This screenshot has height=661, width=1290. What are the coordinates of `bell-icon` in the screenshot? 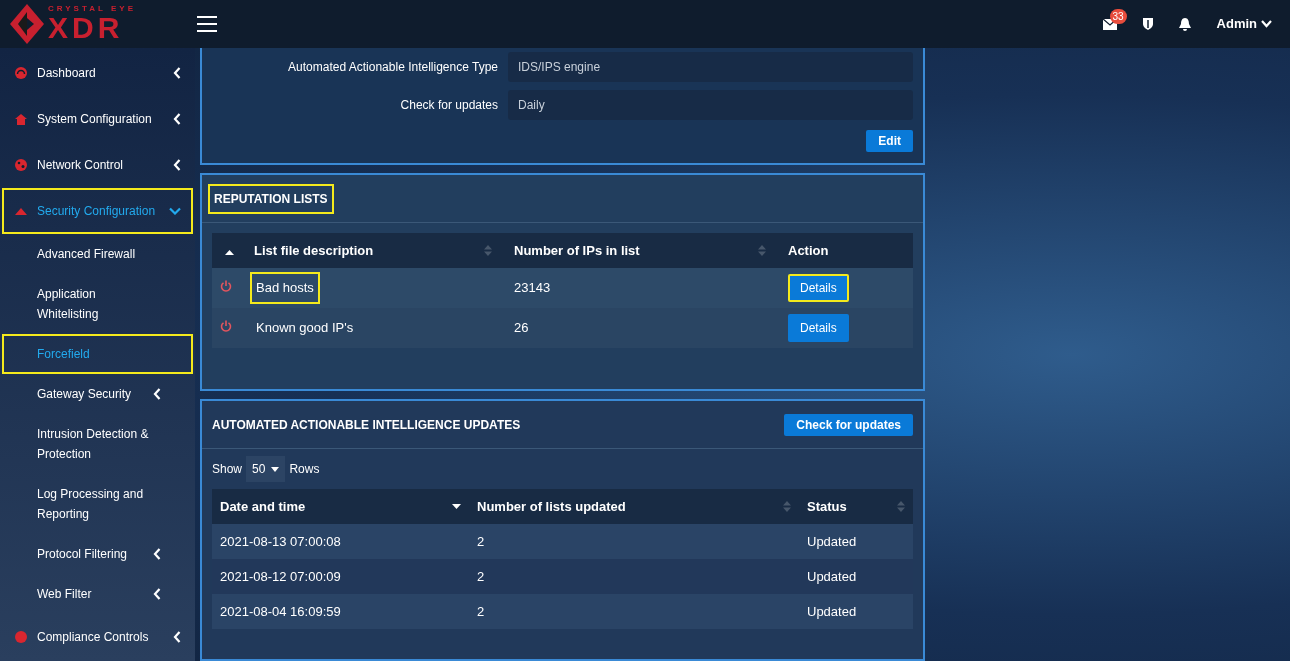 It's located at (1184, 24).